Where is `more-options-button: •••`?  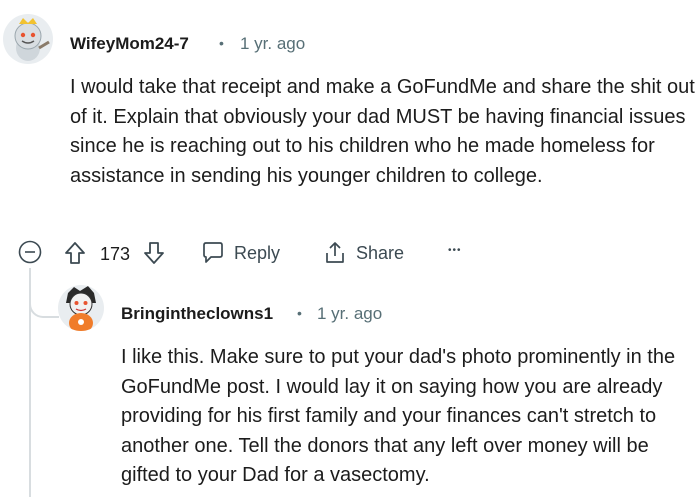
more-options-button: ••• is located at coordinates (455, 250).